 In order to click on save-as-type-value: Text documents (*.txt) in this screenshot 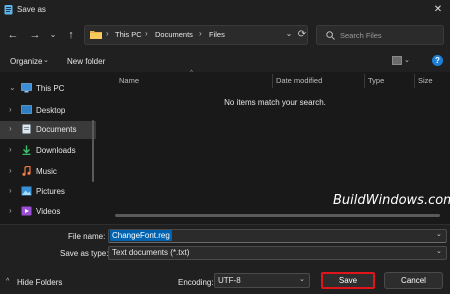, I will do `click(151, 252)`.